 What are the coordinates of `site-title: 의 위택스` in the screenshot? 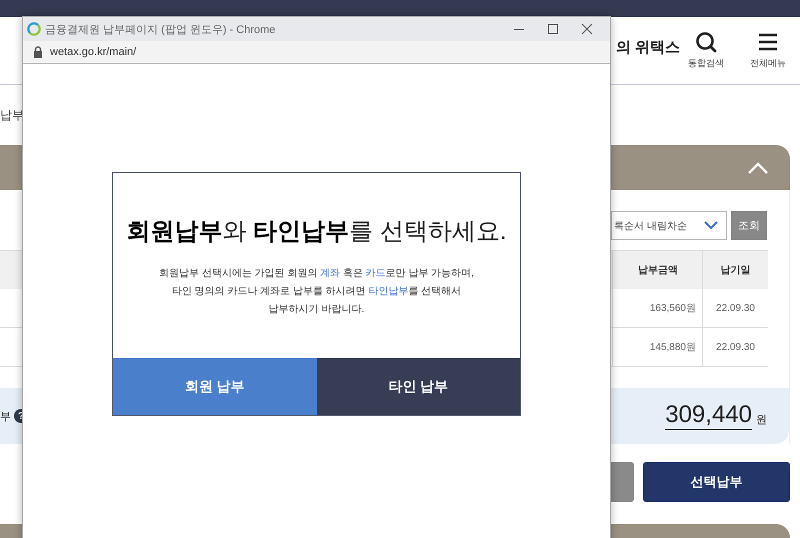 It's located at (648, 47).